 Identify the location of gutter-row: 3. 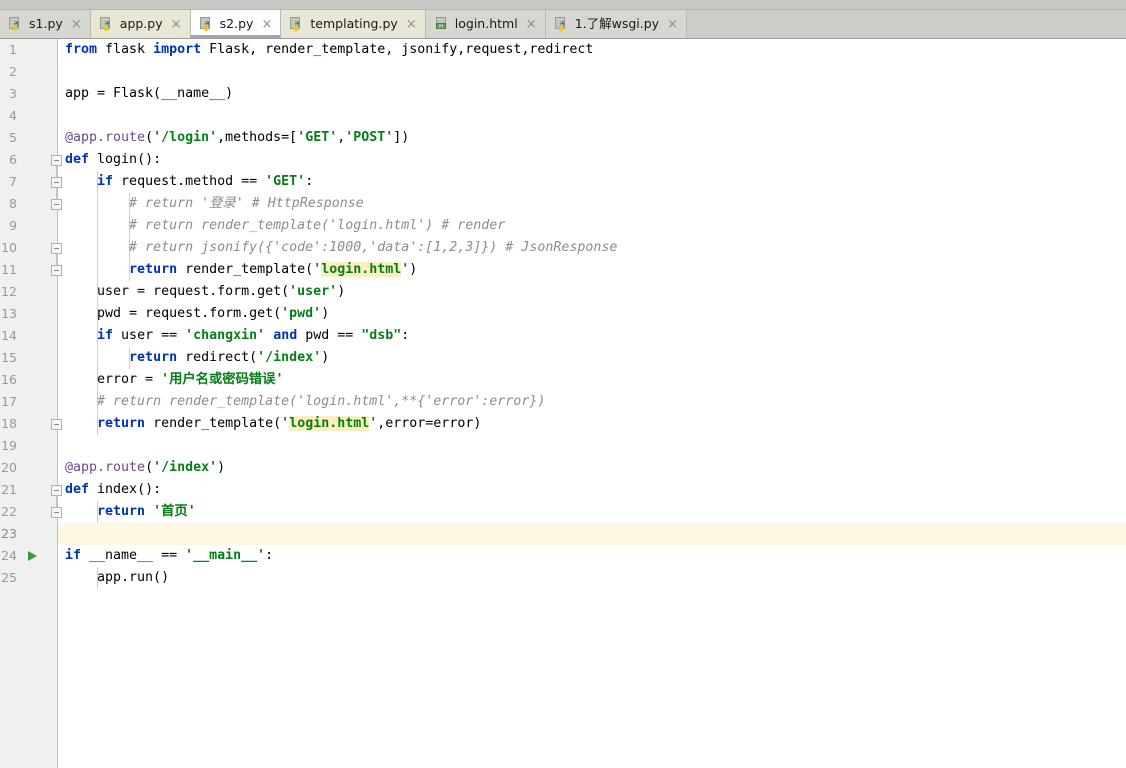
(28, 94).